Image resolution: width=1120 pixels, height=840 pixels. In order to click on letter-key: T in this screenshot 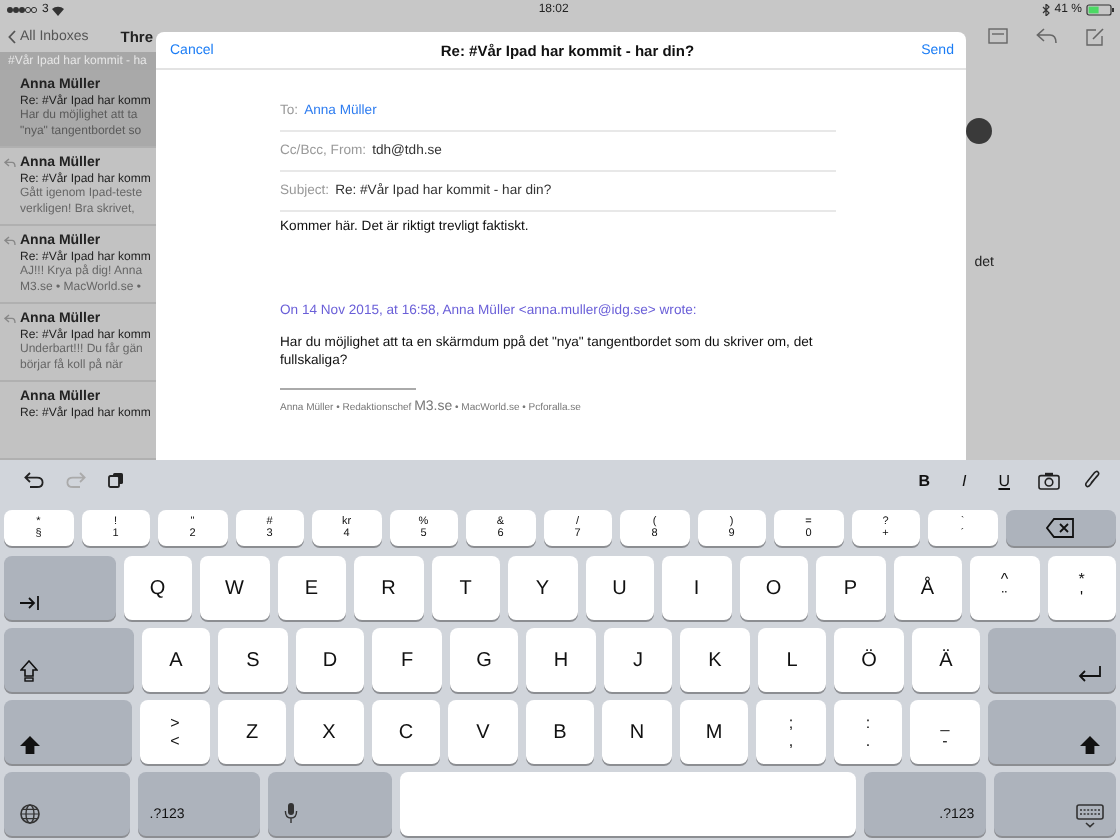, I will do `click(465, 588)`.